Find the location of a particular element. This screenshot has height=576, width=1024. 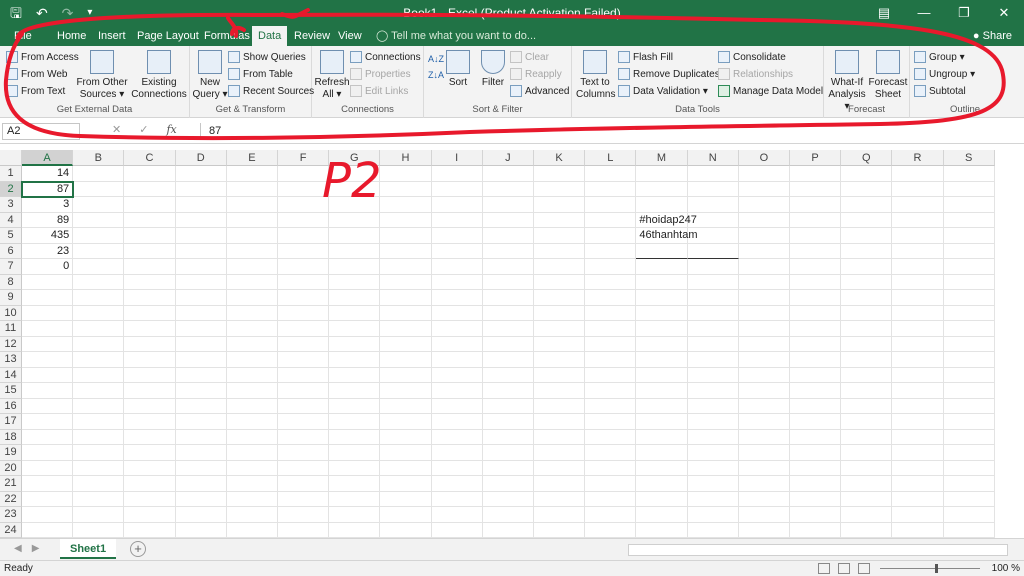

cell-g8 is located at coordinates (355, 282).